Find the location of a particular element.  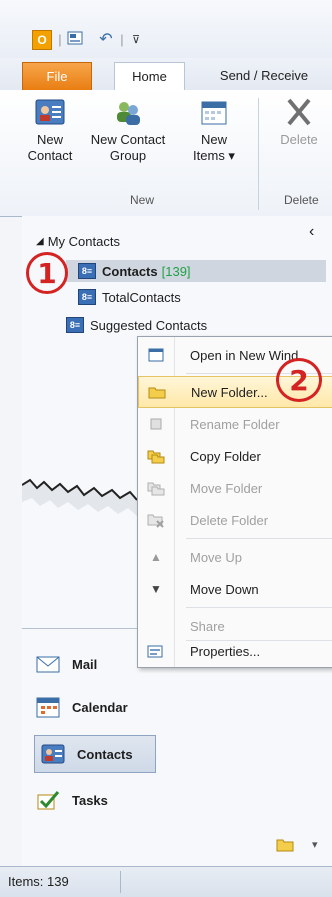

nav-button-calendar: Calendar is located at coordinates (177, 707).